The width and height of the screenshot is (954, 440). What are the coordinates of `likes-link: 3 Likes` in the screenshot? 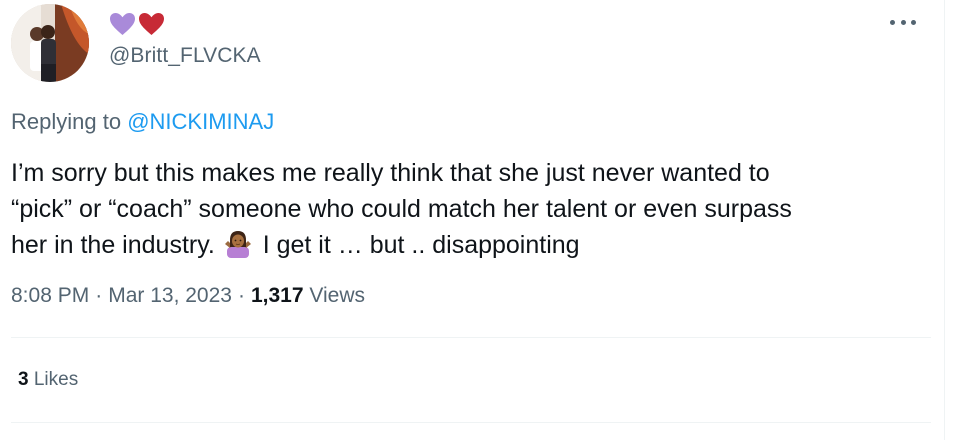 It's located at (48, 380).